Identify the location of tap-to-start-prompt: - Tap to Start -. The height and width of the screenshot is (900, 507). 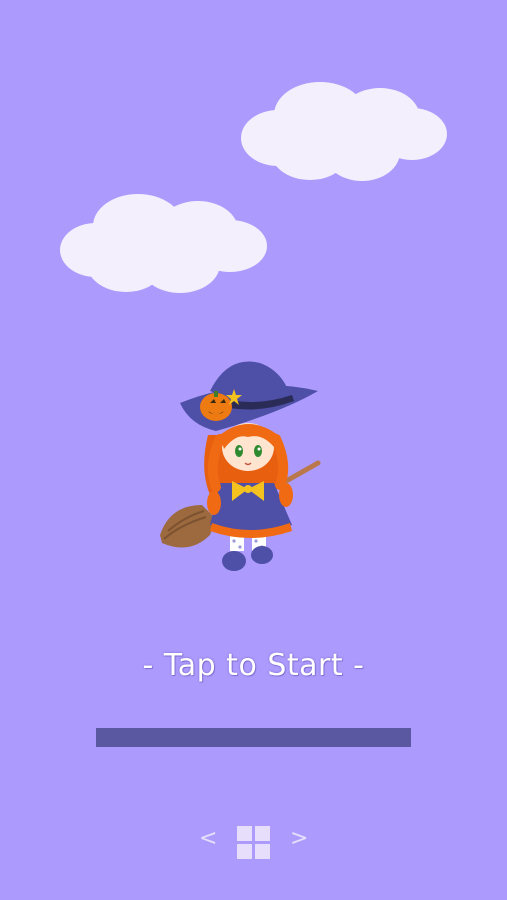
(253, 665).